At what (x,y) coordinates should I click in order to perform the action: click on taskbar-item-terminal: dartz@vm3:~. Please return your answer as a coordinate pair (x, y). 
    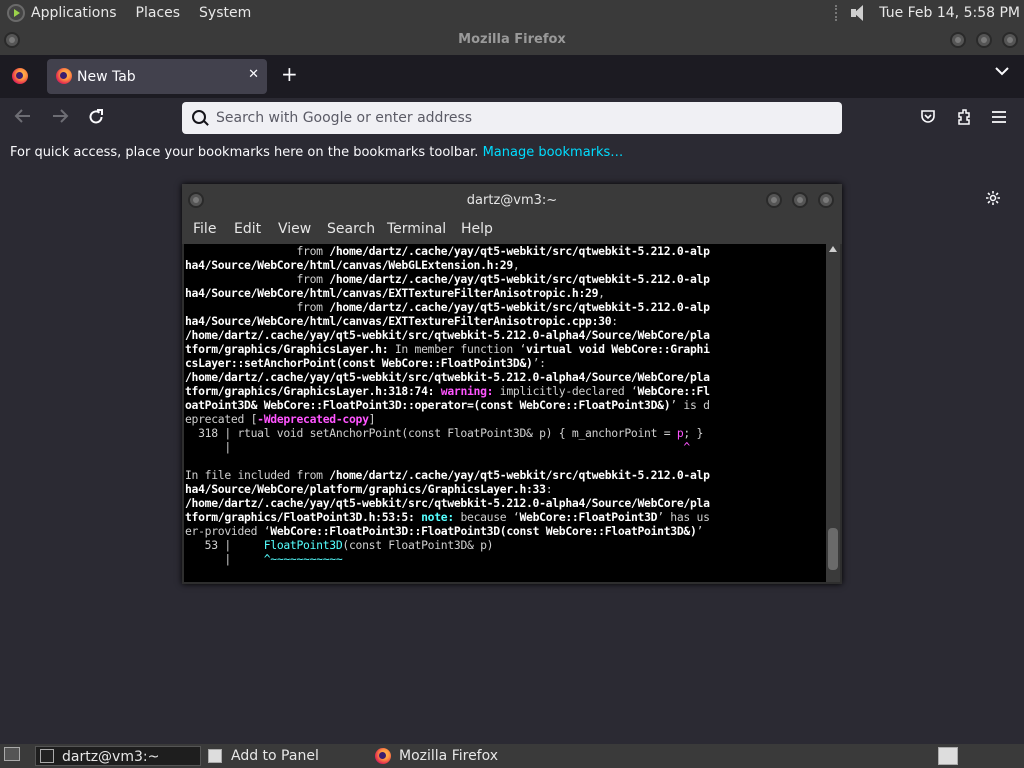
    Looking at the image, I should click on (118, 756).